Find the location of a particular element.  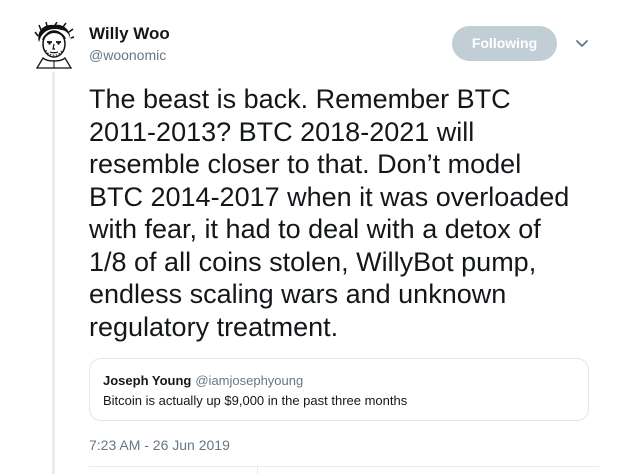

quoted-author-handle: @iamjosephyoung is located at coordinates (249, 380).